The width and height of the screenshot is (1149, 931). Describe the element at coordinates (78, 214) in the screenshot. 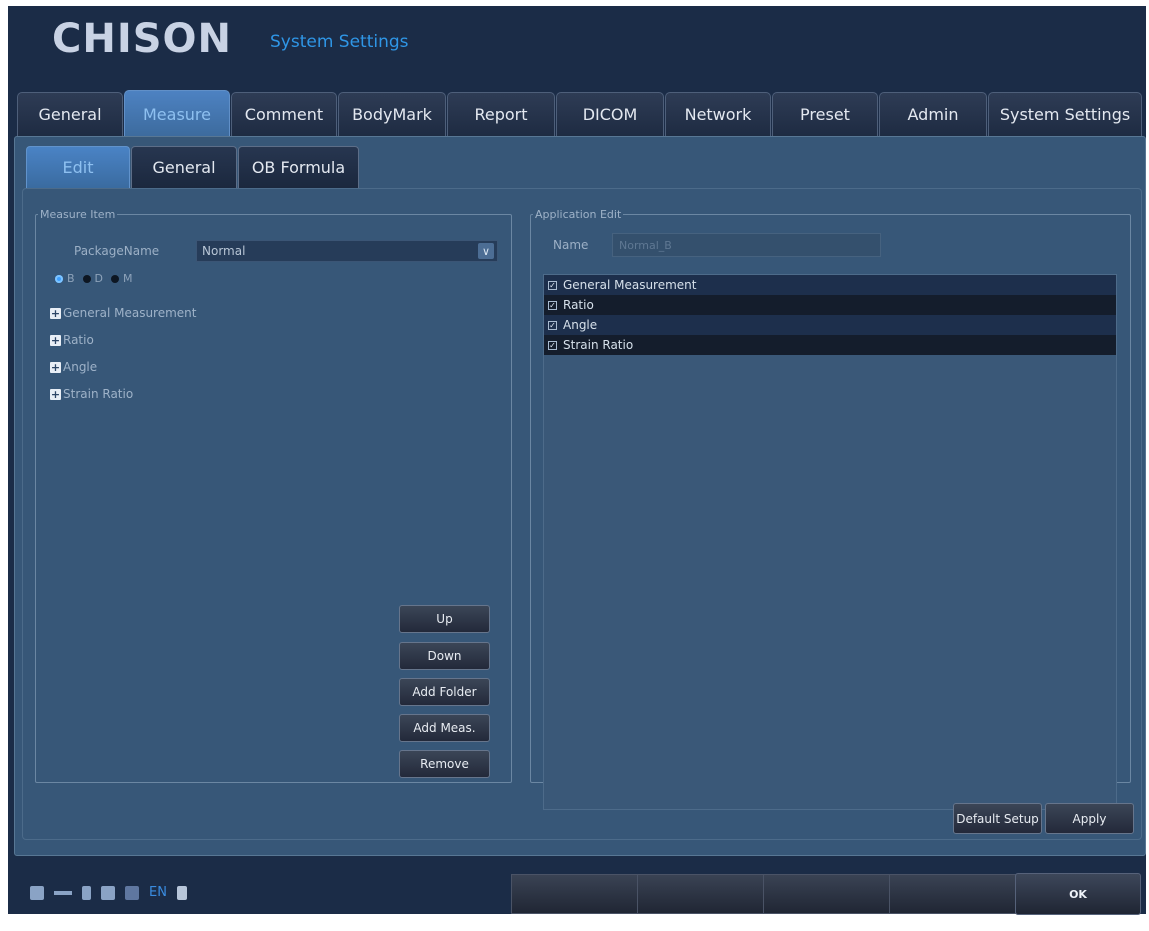

I see `measure-item-legend: Measure Item` at that location.